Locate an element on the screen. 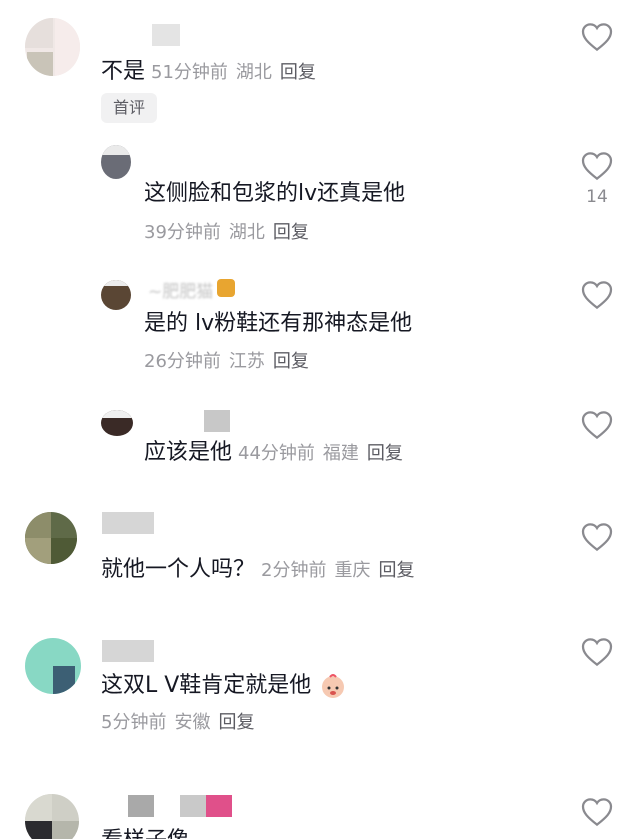 The width and height of the screenshot is (640, 839). comment-location: 安徽 is located at coordinates (192, 722).